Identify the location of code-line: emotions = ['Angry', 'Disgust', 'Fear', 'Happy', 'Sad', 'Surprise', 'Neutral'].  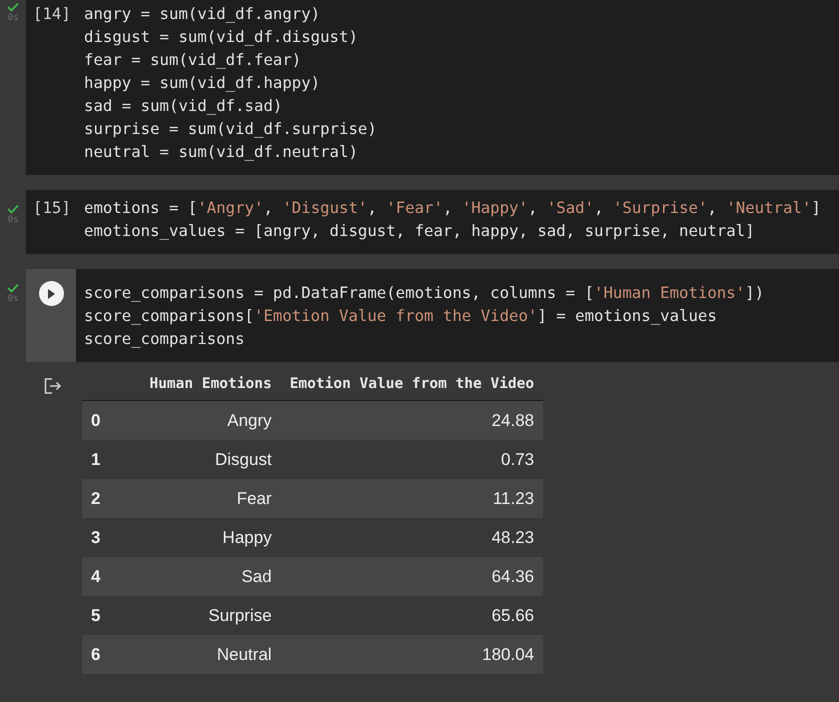
(452, 208).